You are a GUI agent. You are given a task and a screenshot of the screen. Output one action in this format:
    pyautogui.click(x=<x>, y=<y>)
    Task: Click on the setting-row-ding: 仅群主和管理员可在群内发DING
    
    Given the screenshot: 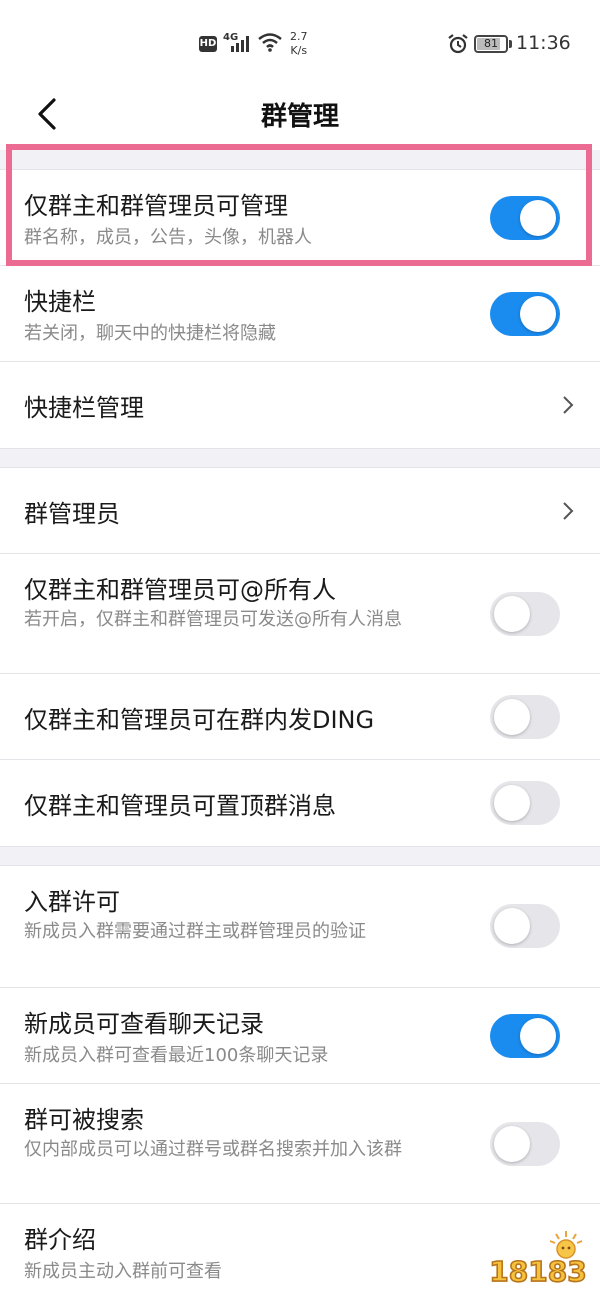 What is the action you would take?
    pyautogui.click(x=300, y=717)
    